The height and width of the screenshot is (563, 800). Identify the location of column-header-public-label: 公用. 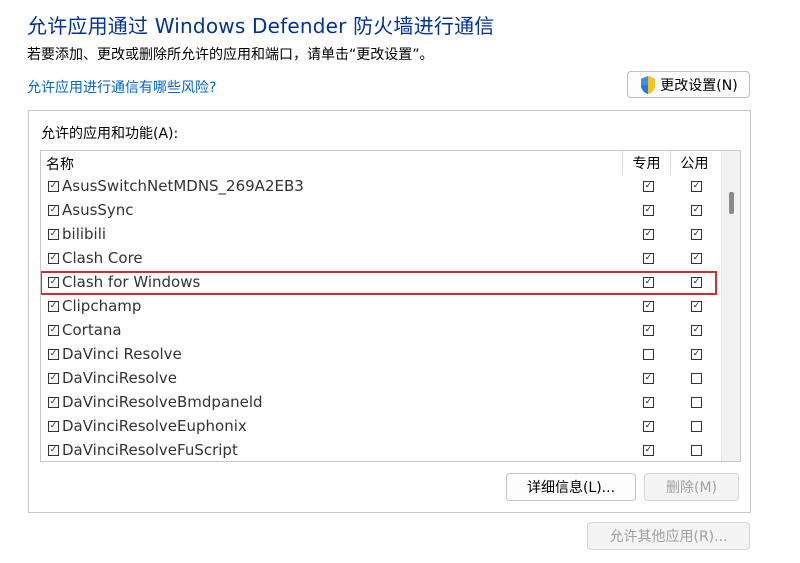
(694, 164).